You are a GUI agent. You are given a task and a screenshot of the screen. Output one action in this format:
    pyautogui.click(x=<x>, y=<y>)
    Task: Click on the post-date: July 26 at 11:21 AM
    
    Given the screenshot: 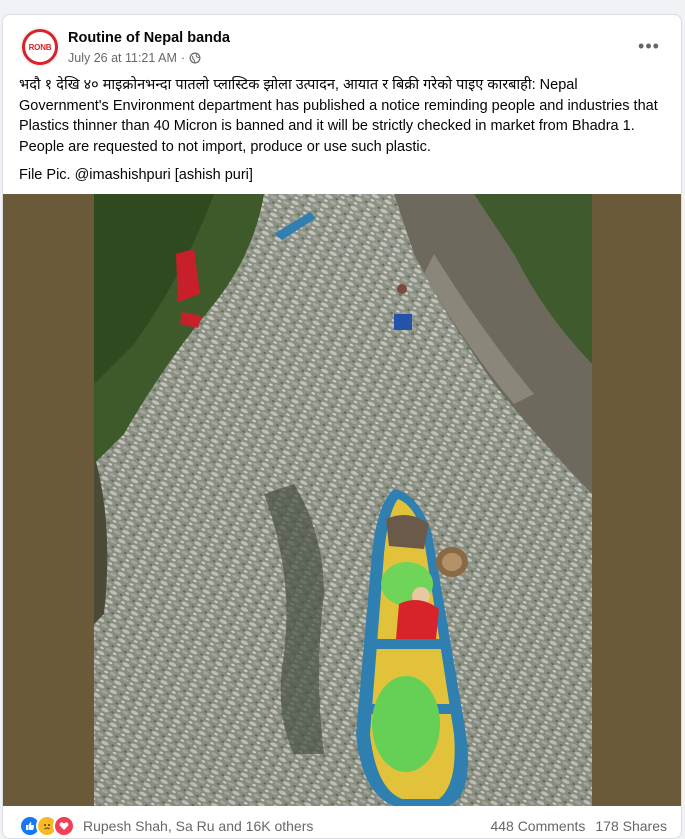 What is the action you would take?
    pyautogui.click(x=122, y=58)
    